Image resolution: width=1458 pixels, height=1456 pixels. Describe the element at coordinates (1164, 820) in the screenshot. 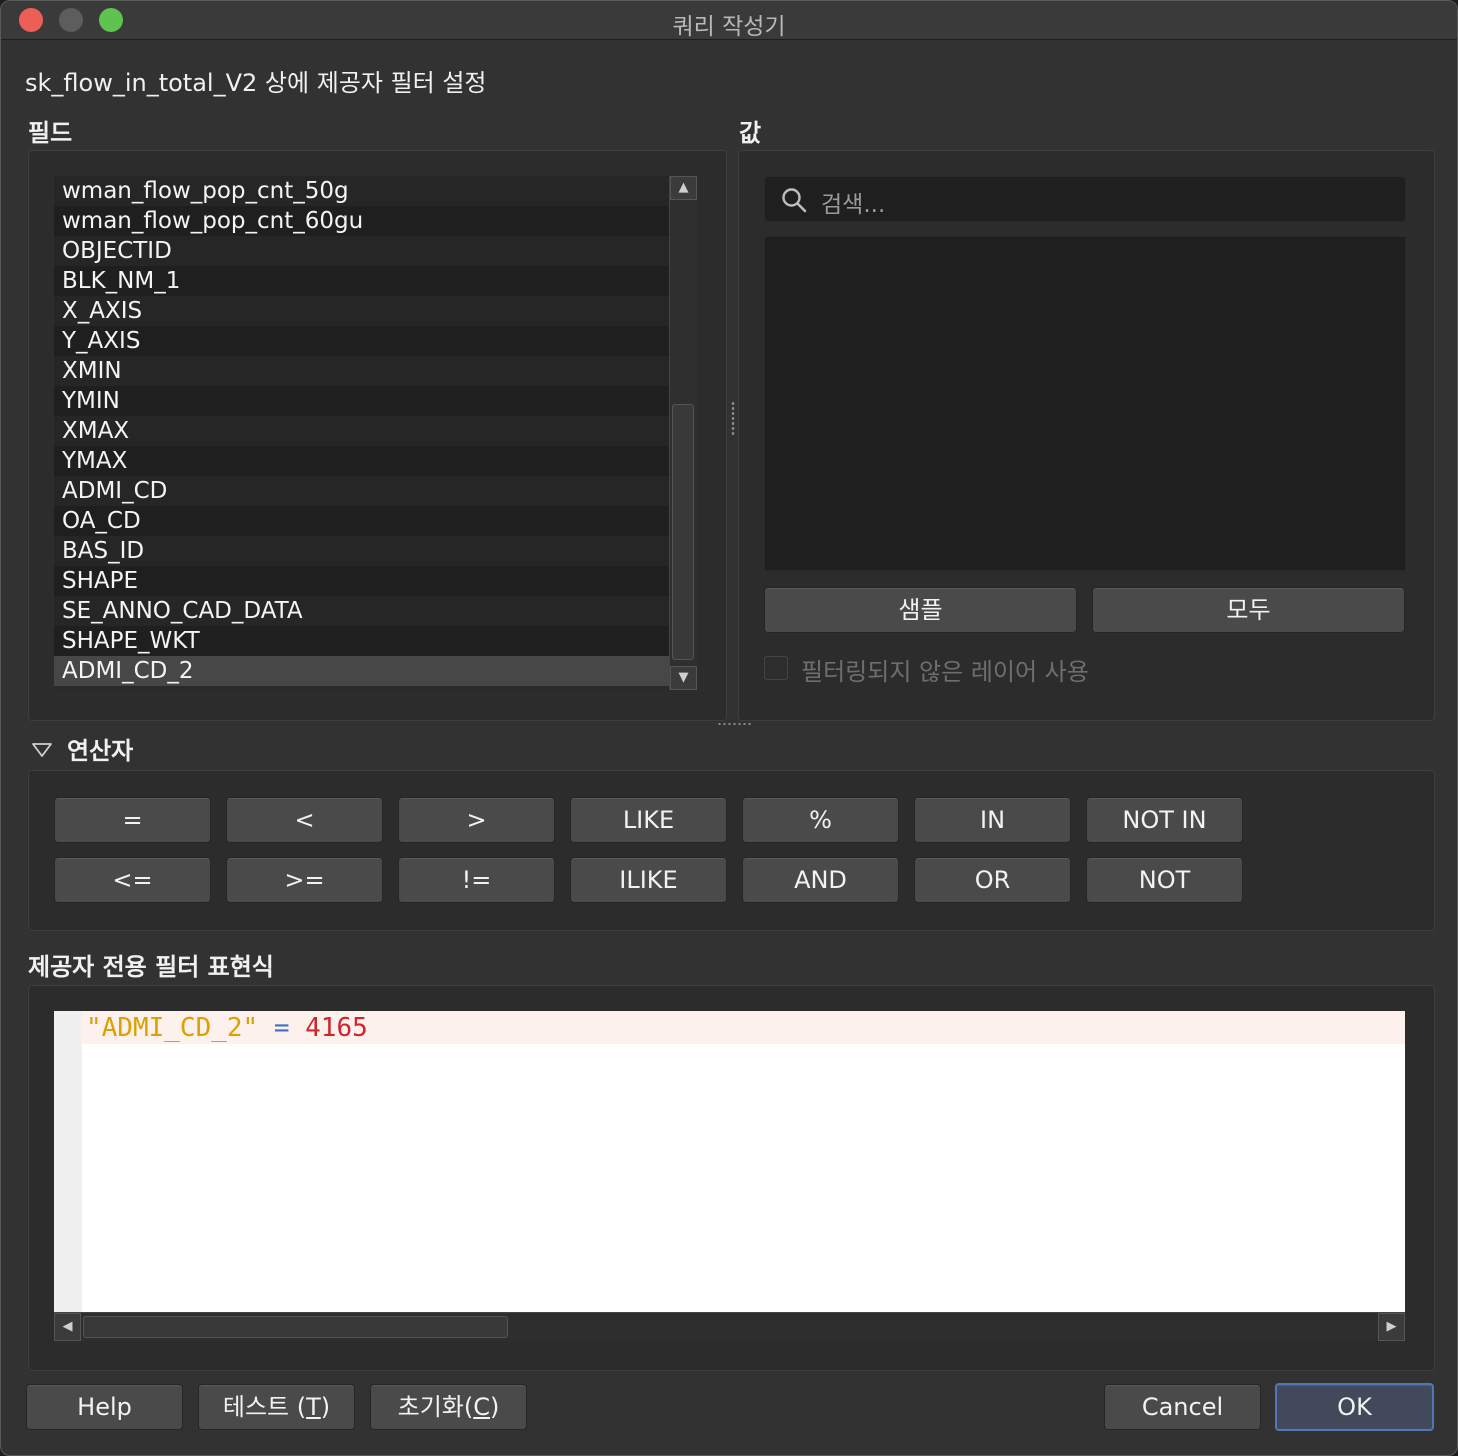

I see `operator-button: NOT IN` at that location.